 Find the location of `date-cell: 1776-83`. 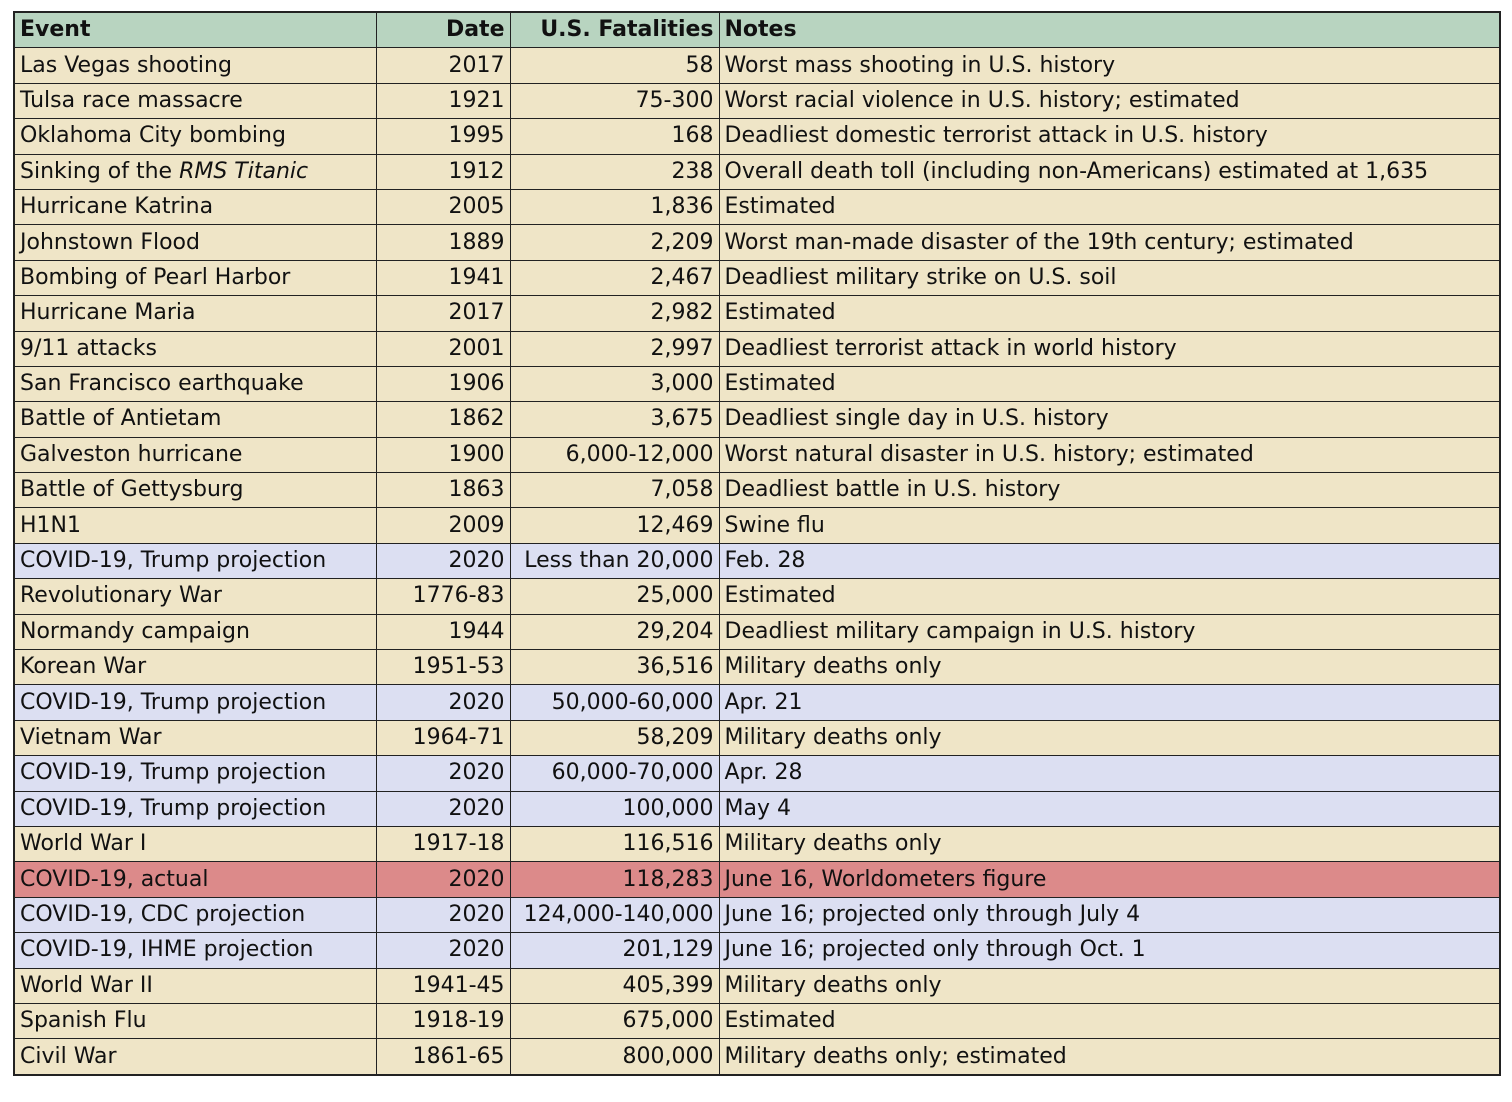

date-cell: 1776-83 is located at coordinates (443, 596).